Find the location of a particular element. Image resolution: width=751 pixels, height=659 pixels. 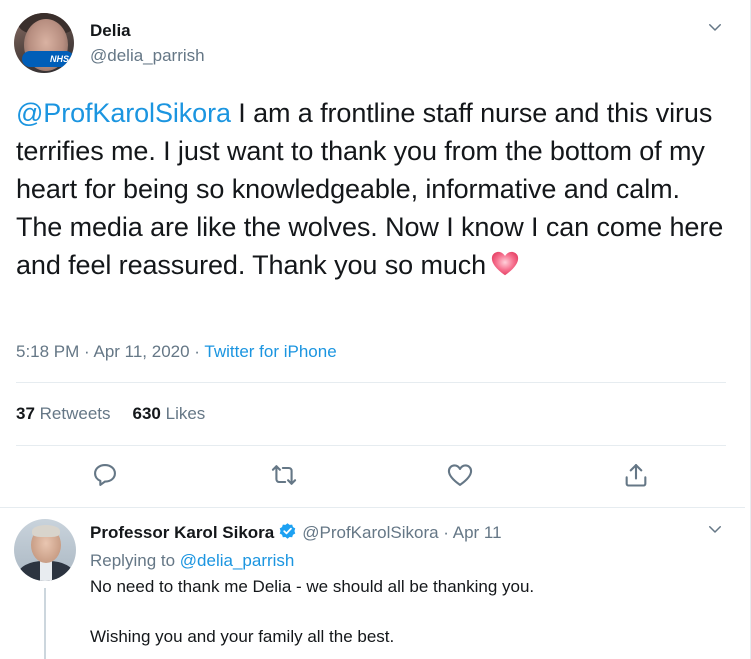

likes-stat: 630 Likes is located at coordinates (169, 413).